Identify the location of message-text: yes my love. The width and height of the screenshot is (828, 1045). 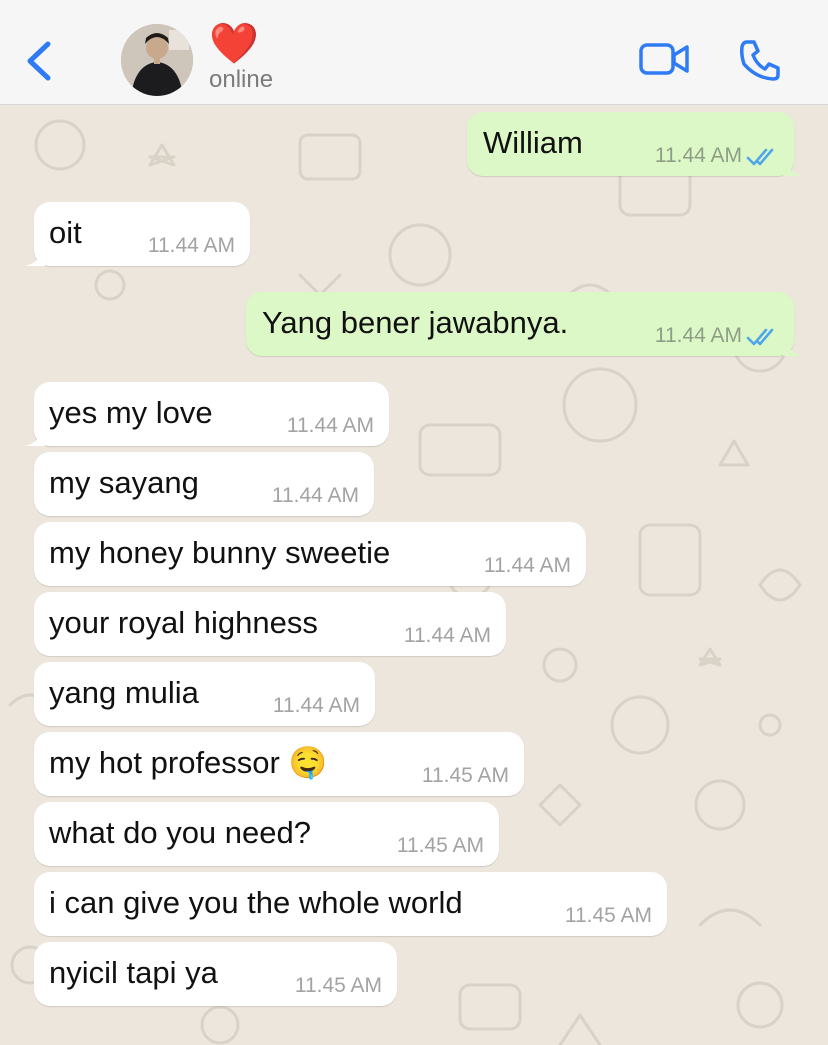
(131, 412).